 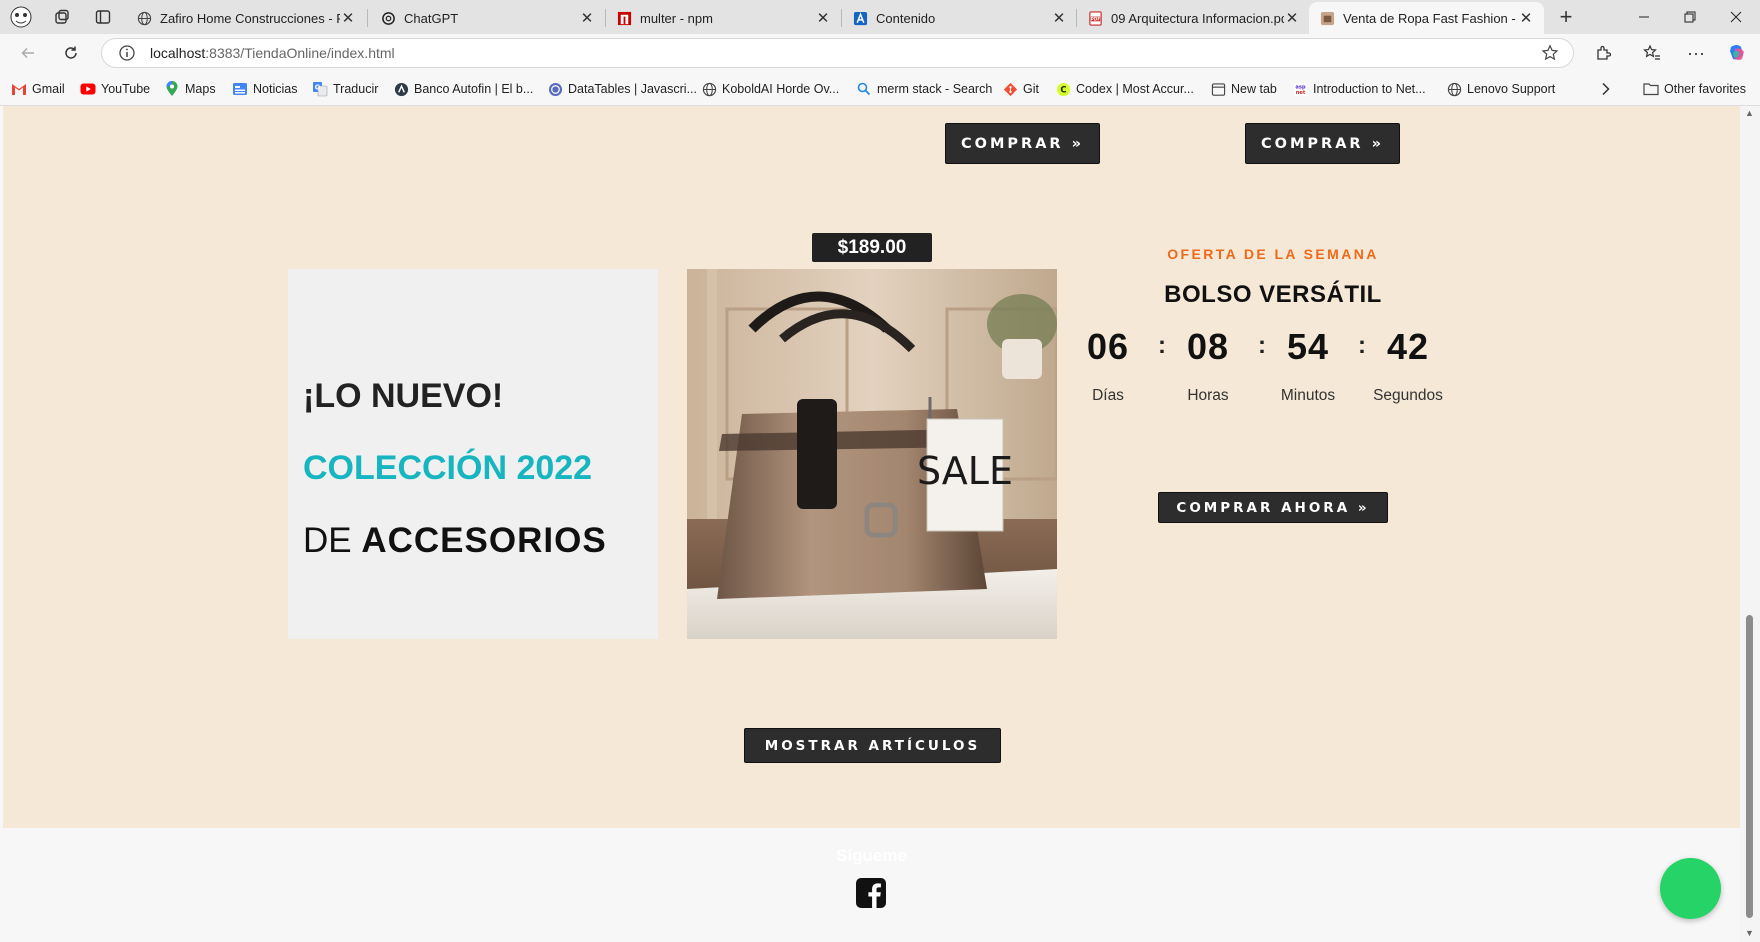 I want to click on back-icon, so click(x=28, y=53).